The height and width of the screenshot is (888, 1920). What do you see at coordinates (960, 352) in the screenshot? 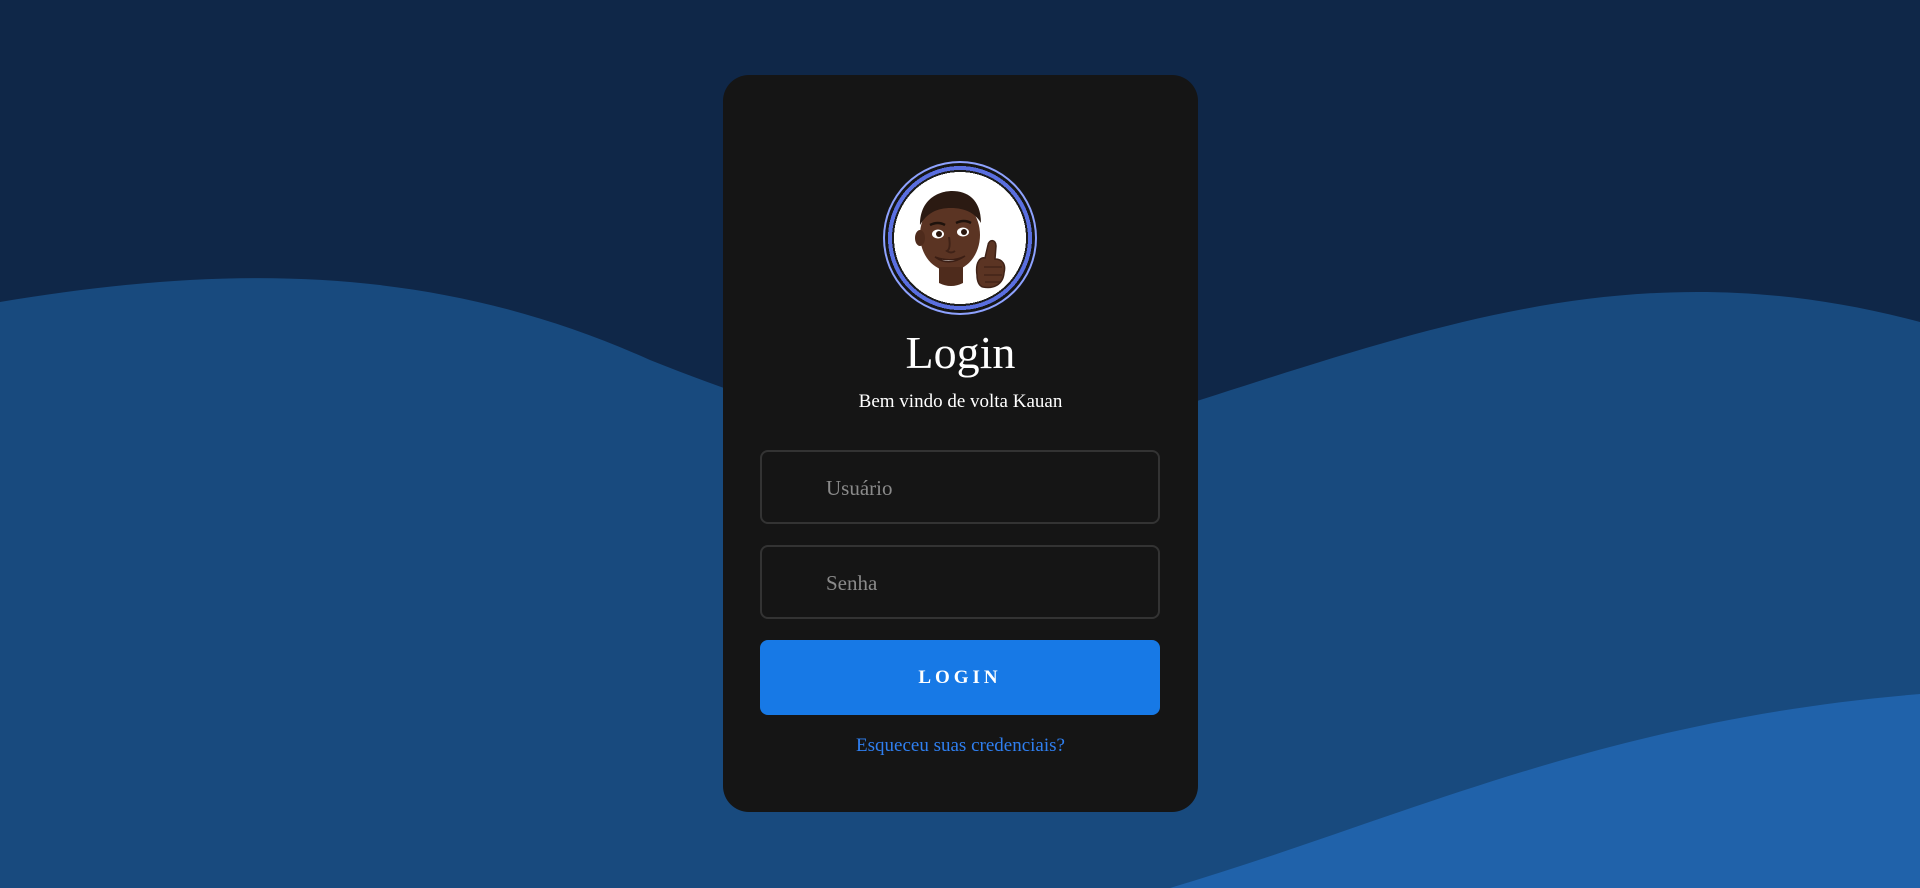
I see `page-title: Login` at bounding box center [960, 352].